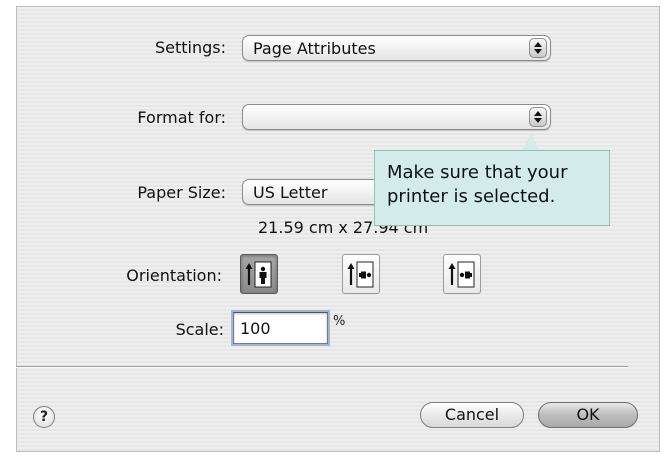  Describe the element at coordinates (199, 329) in the screenshot. I see `scale-label: Scale:` at that location.